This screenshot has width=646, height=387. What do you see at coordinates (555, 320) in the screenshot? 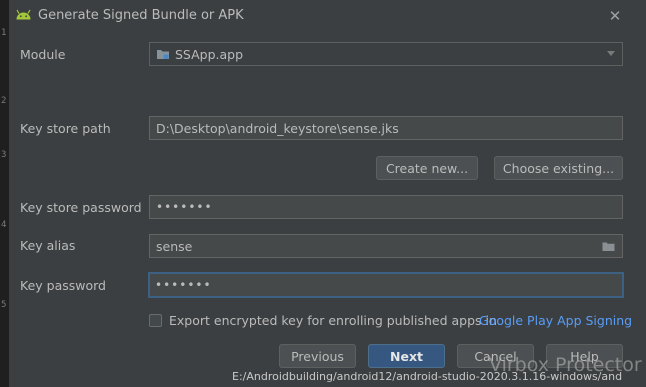
I see `google-play-app-signing-link: Google Play App Signing` at bounding box center [555, 320].